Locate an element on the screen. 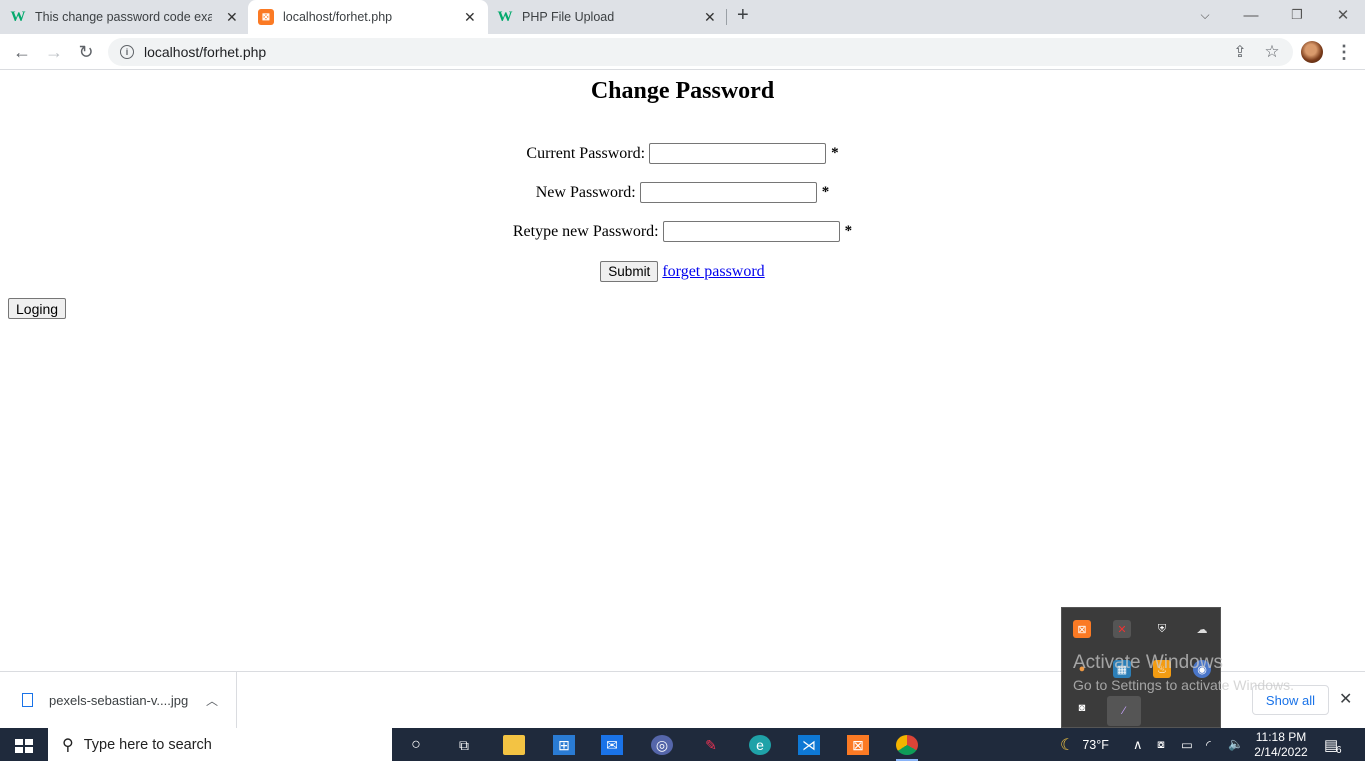 This screenshot has height=761, width=1365. clock-time: 11:18 PM is located at coordinates (1281, 737).